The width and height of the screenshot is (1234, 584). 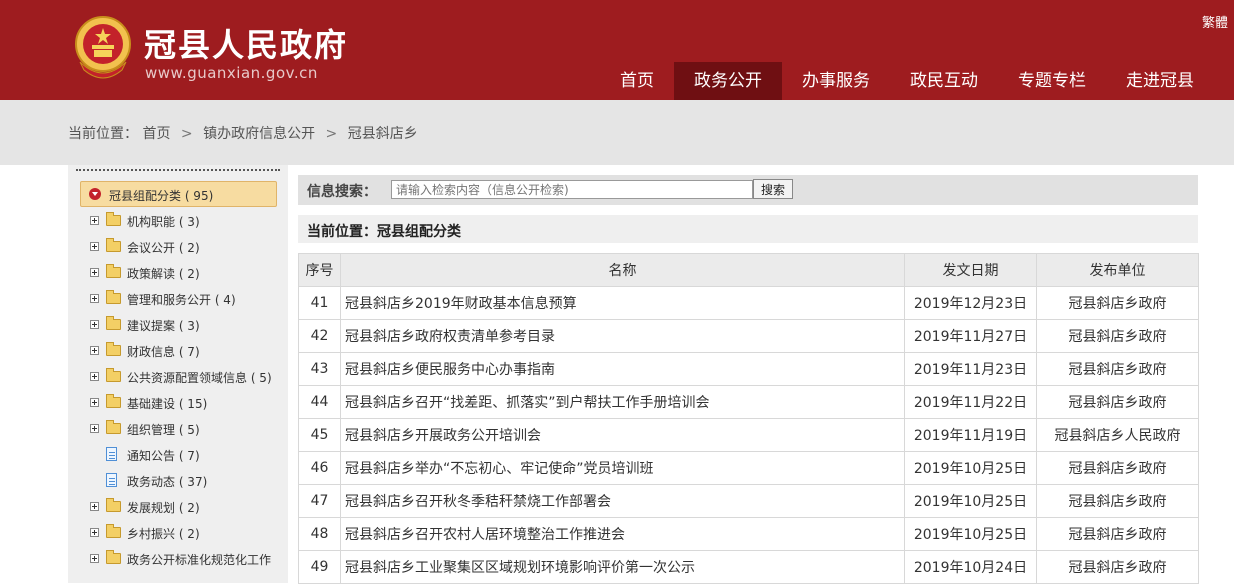 I want to click on tree-item-label: 机构职能 ( 3), so click(x=163, y=222).